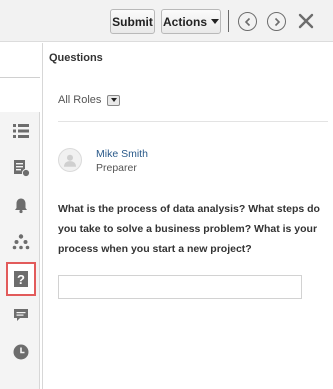 The width and height of the screenshot is (333, 389). What do you see at coordinates (21, 315) in the screenshot?
I see `comment-icon` at bounding box center [21, 315].